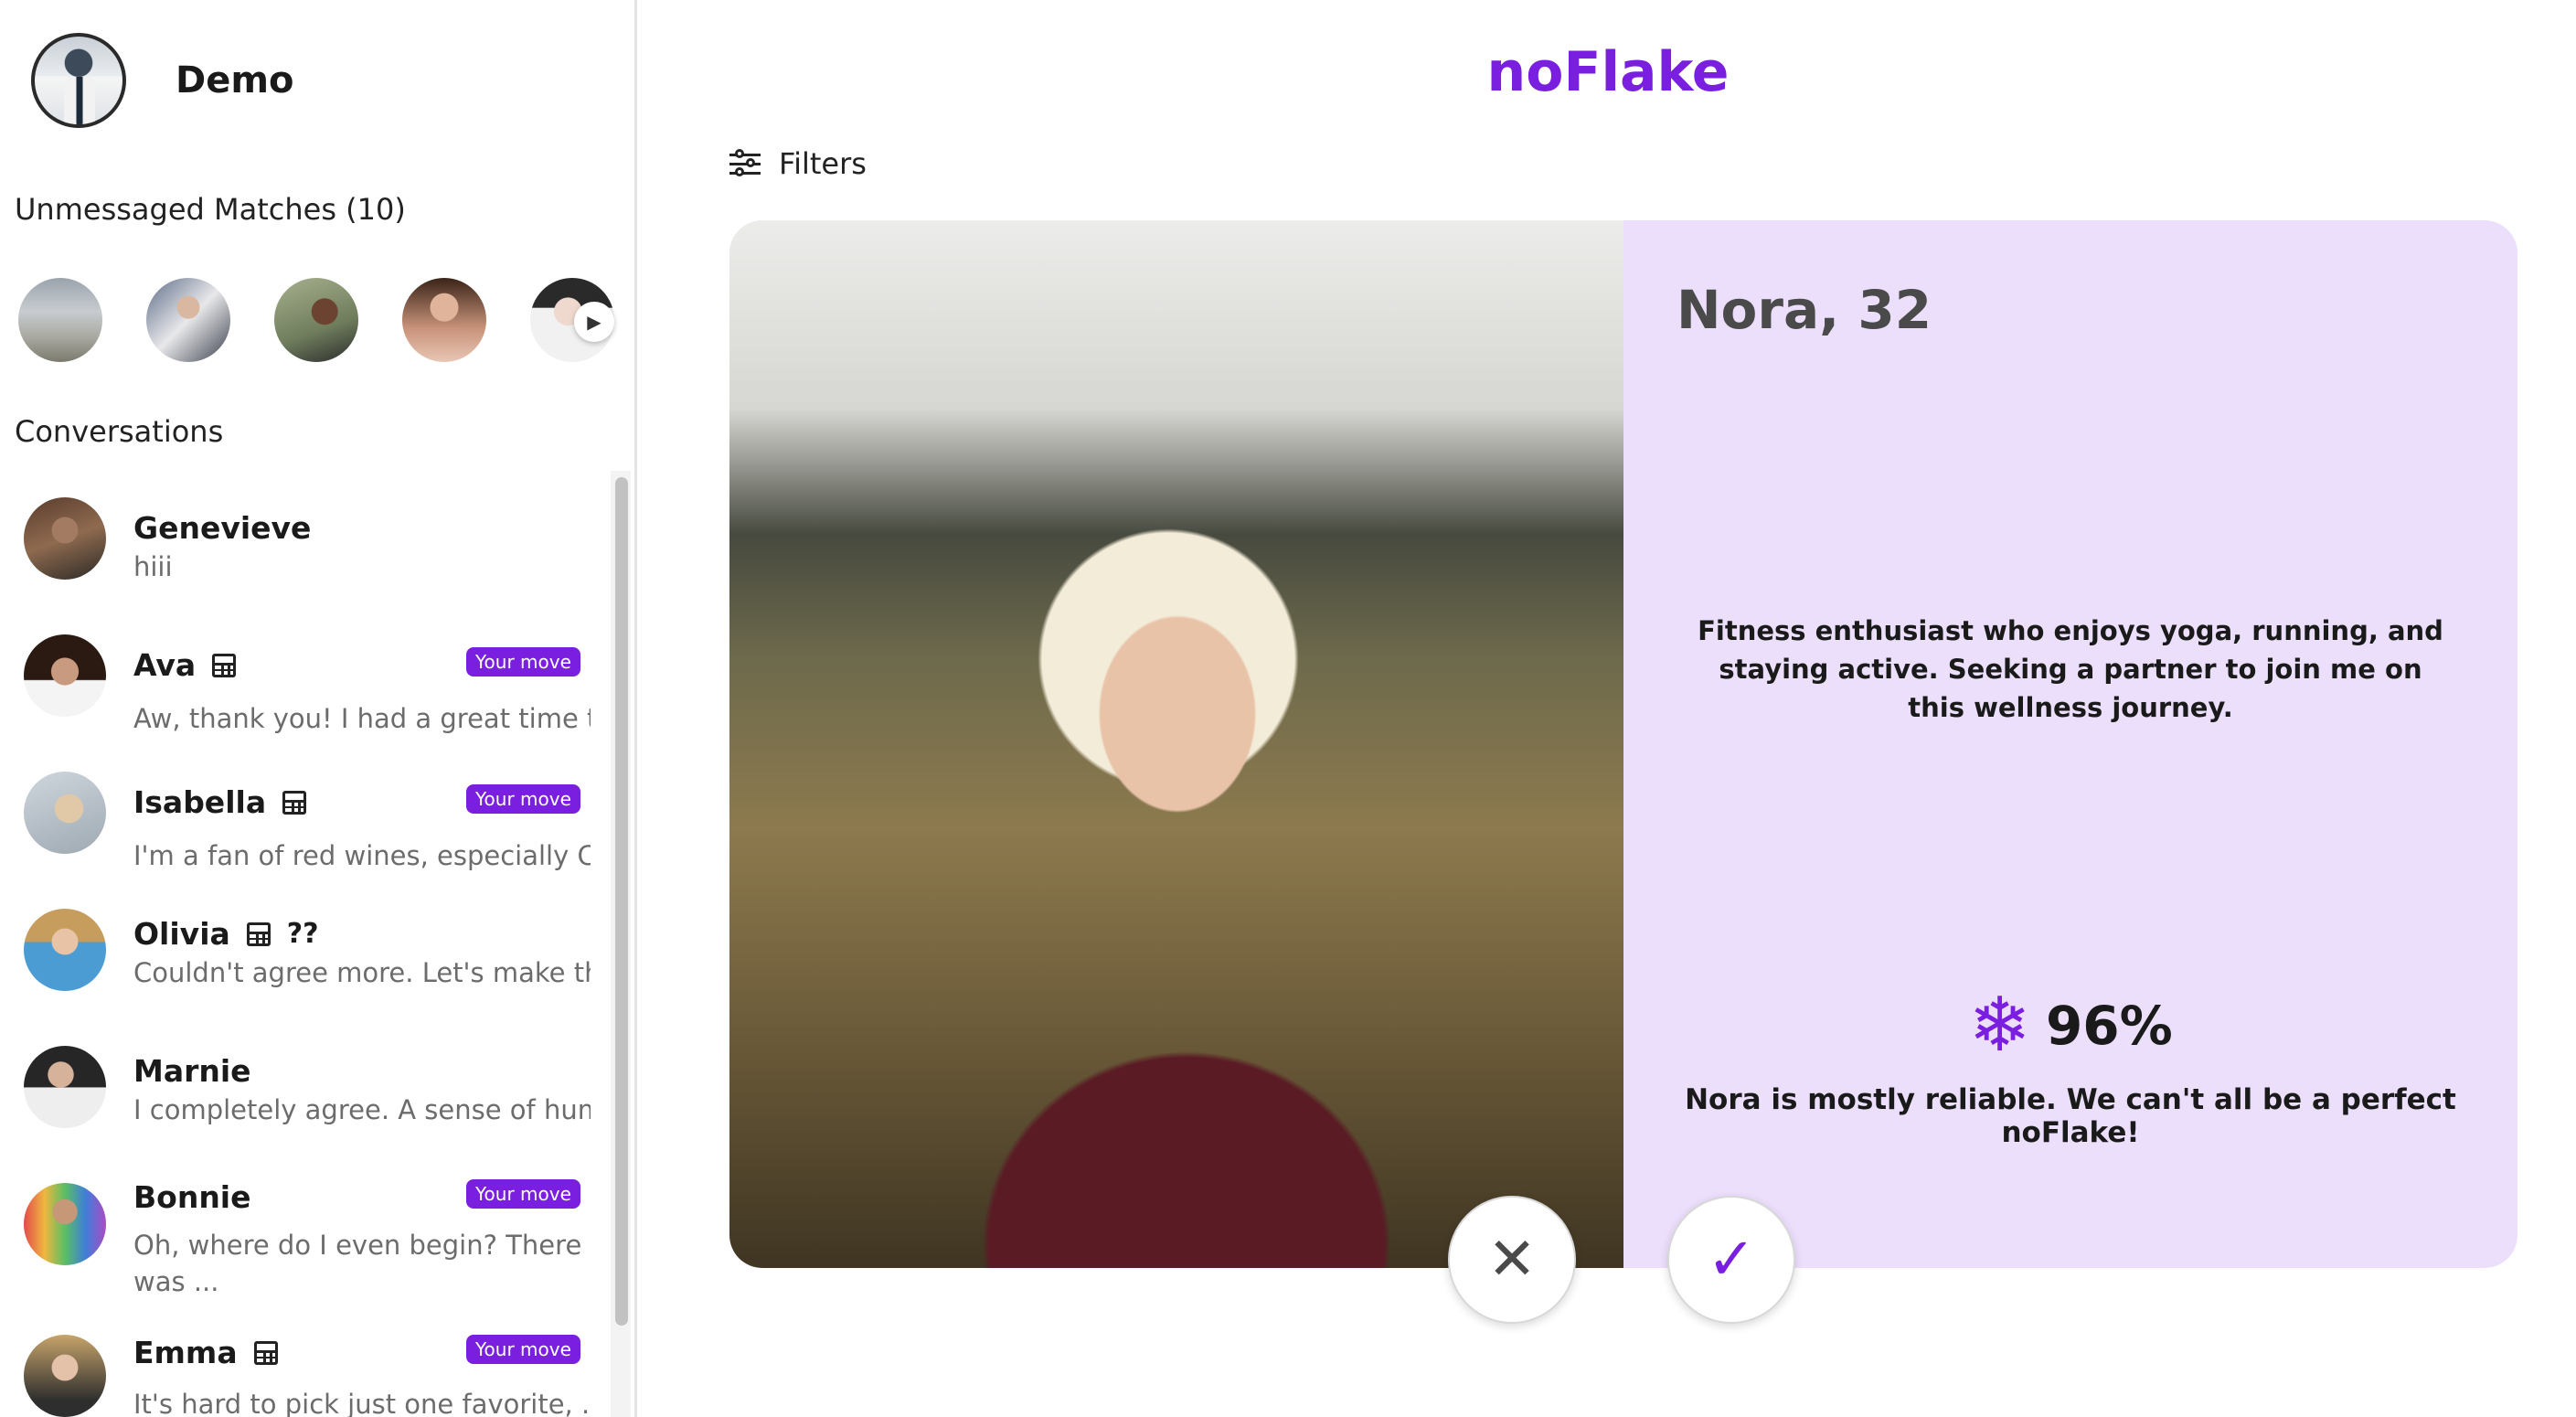  Describe the element at coordinates (745, 163) in the screenshot. I see `sliders-icon` at that location.